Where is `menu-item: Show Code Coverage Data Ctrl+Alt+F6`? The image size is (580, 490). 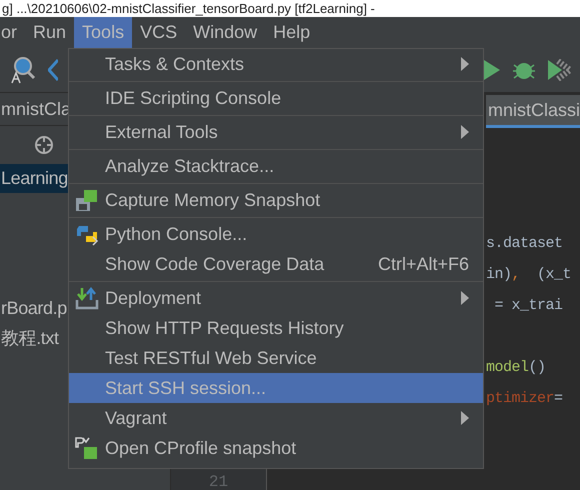 menu-item: Show Code Coverage Data Ctrl+Alt+F6 is located at coordinates (276, 264).